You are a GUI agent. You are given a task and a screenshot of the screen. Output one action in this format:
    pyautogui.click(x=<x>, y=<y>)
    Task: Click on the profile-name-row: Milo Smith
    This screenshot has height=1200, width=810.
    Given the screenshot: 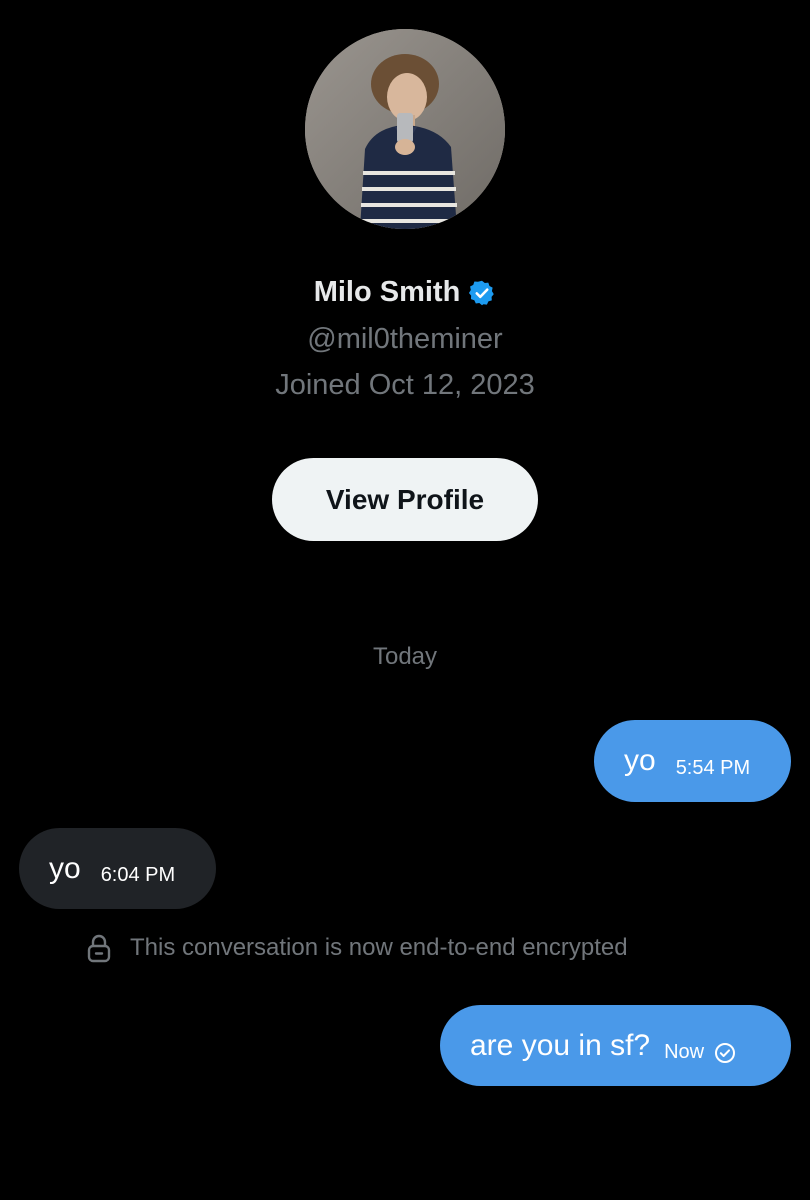 What is the action you would take?
    pyautogui.click(x=405, y=292)
    